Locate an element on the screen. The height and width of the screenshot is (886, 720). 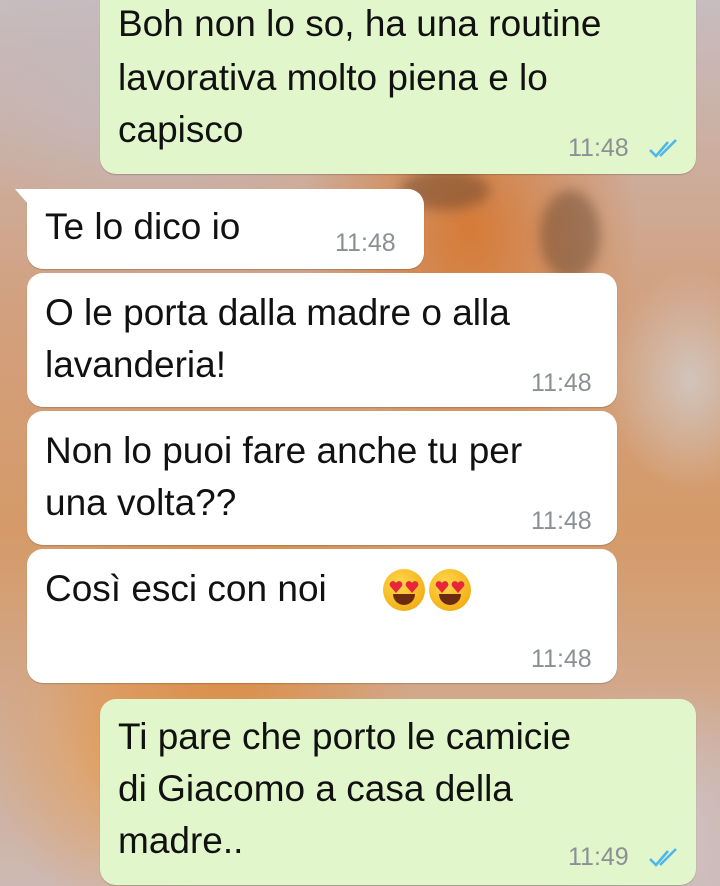
emoji-group is located at coordinates (431, 589).